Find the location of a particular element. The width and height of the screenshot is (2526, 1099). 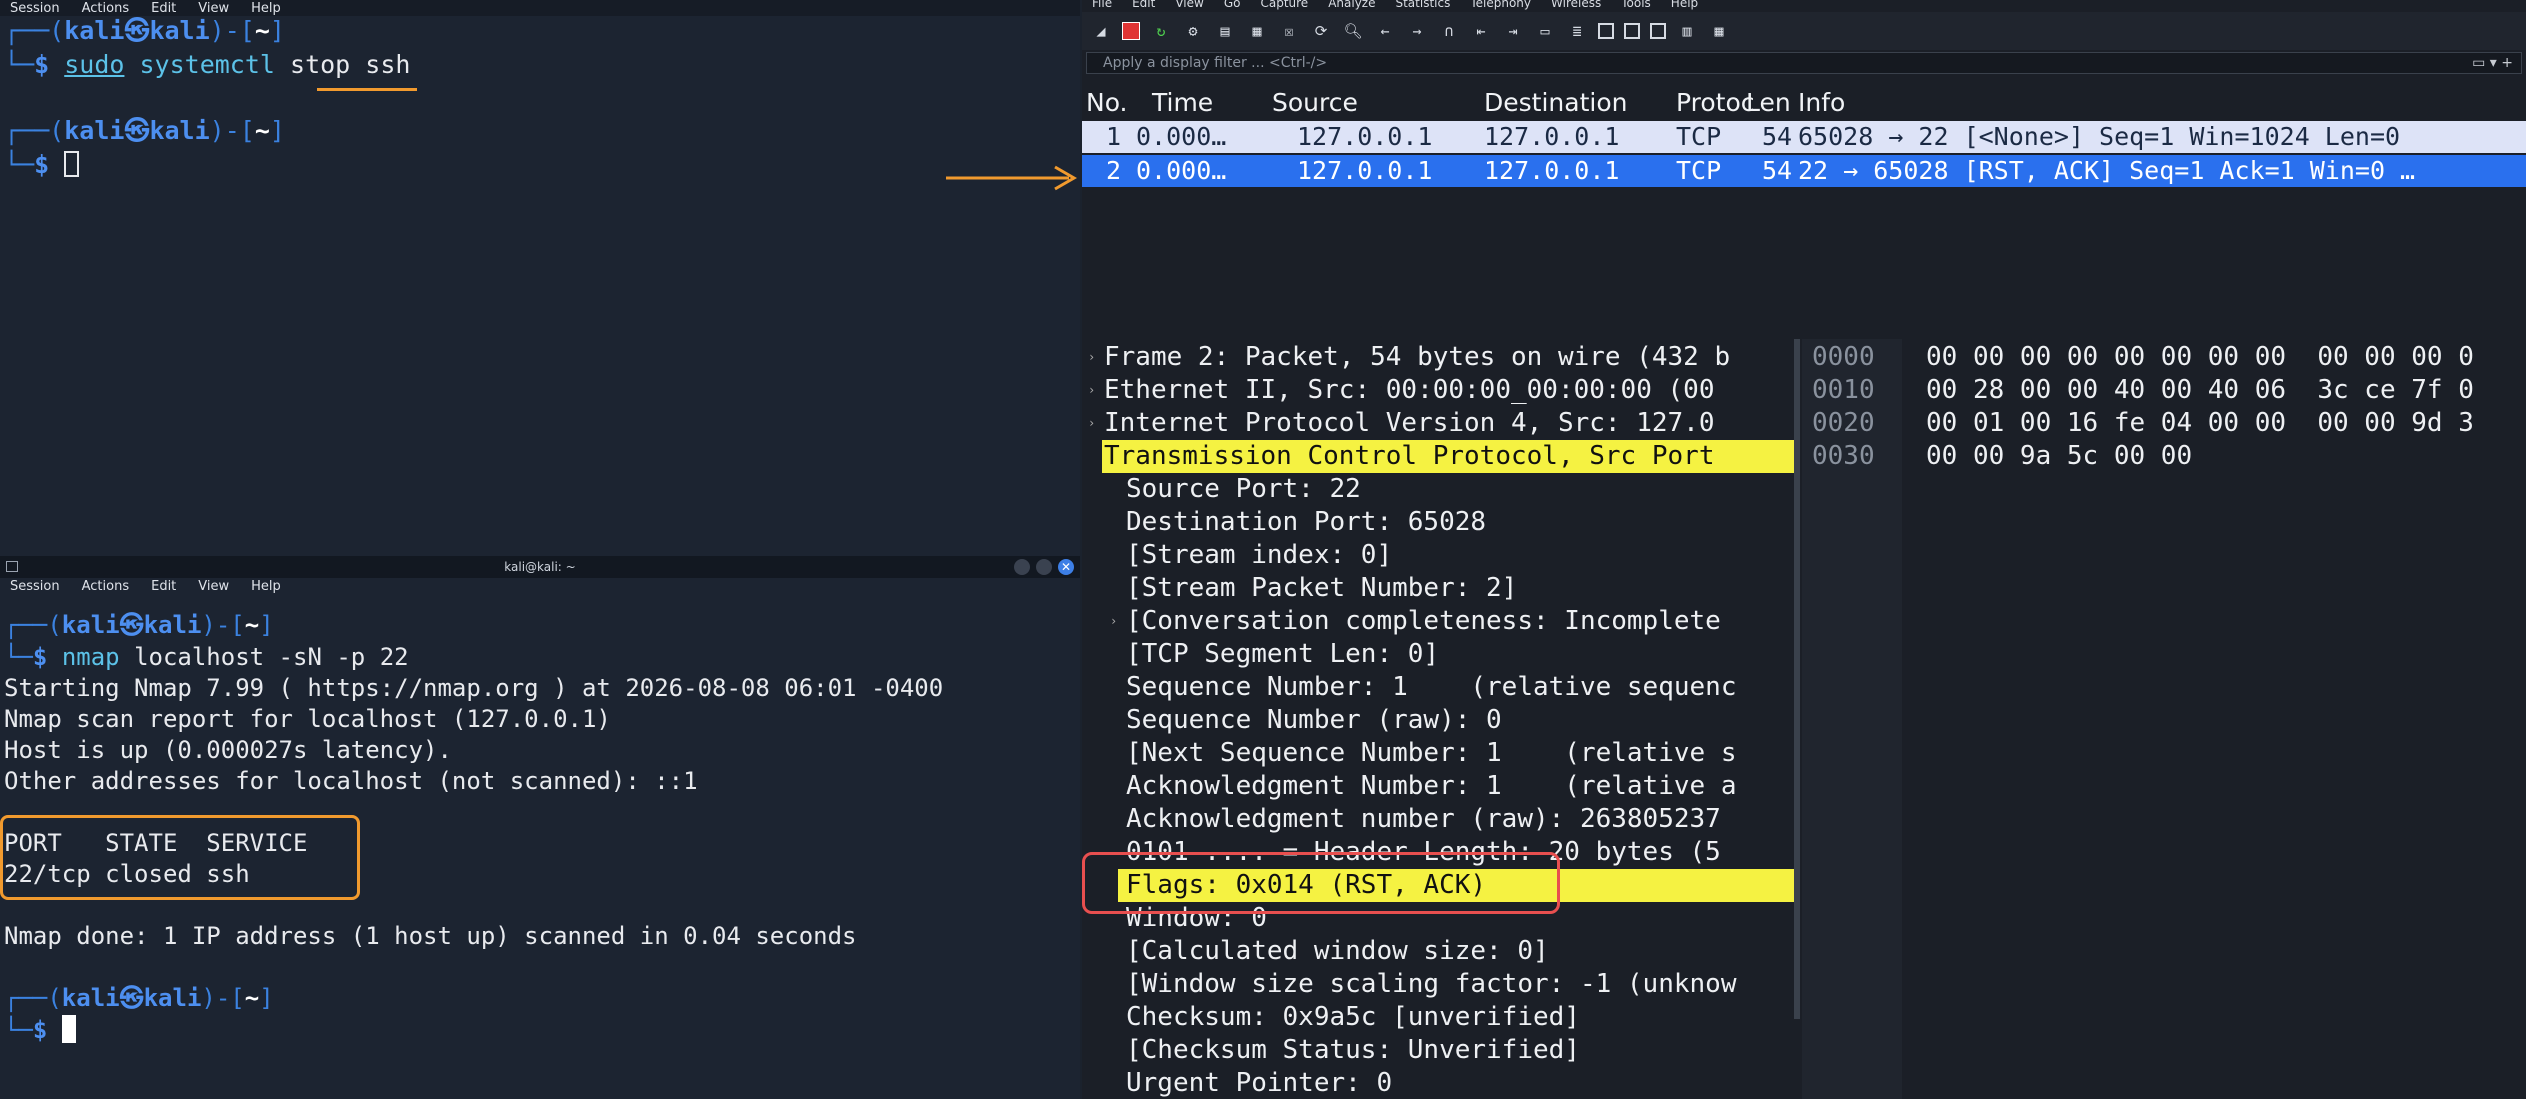

tree-field: Urgent Pointer: 0 is located at coordinates (1439, 1083).